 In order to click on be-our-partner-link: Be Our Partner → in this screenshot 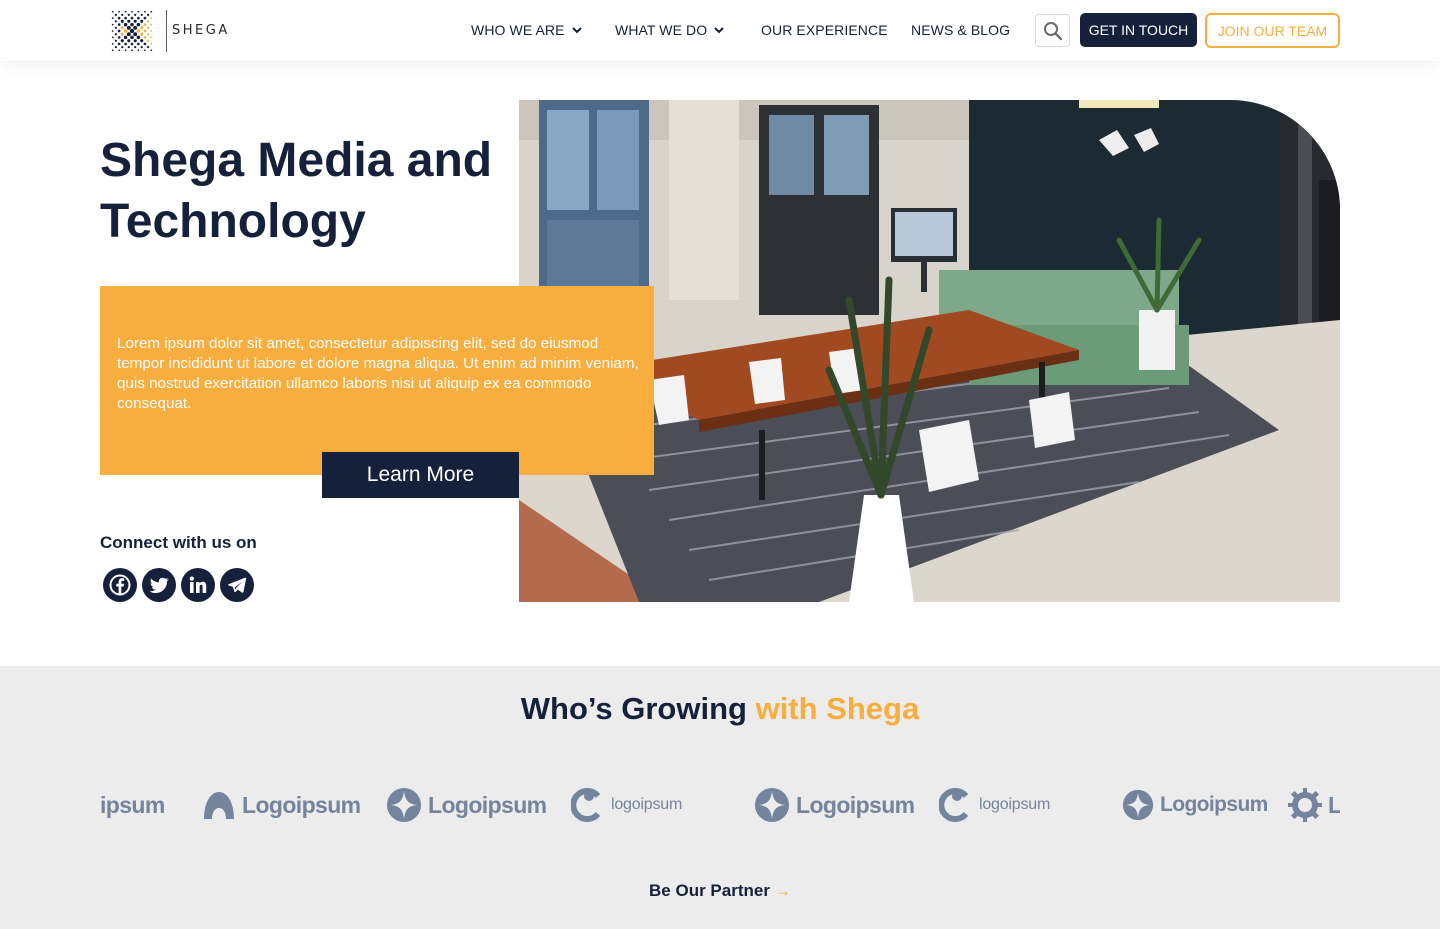, I will do `click(720, 891)`.